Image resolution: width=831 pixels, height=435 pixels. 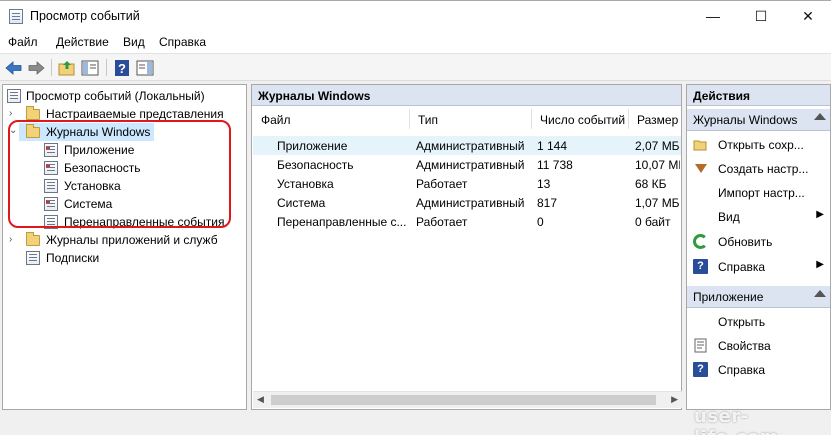 What do you see at coordinates (547, 203) in the screenshot?
I see `cell-event-count: 817` at bounding box center [547, 203].